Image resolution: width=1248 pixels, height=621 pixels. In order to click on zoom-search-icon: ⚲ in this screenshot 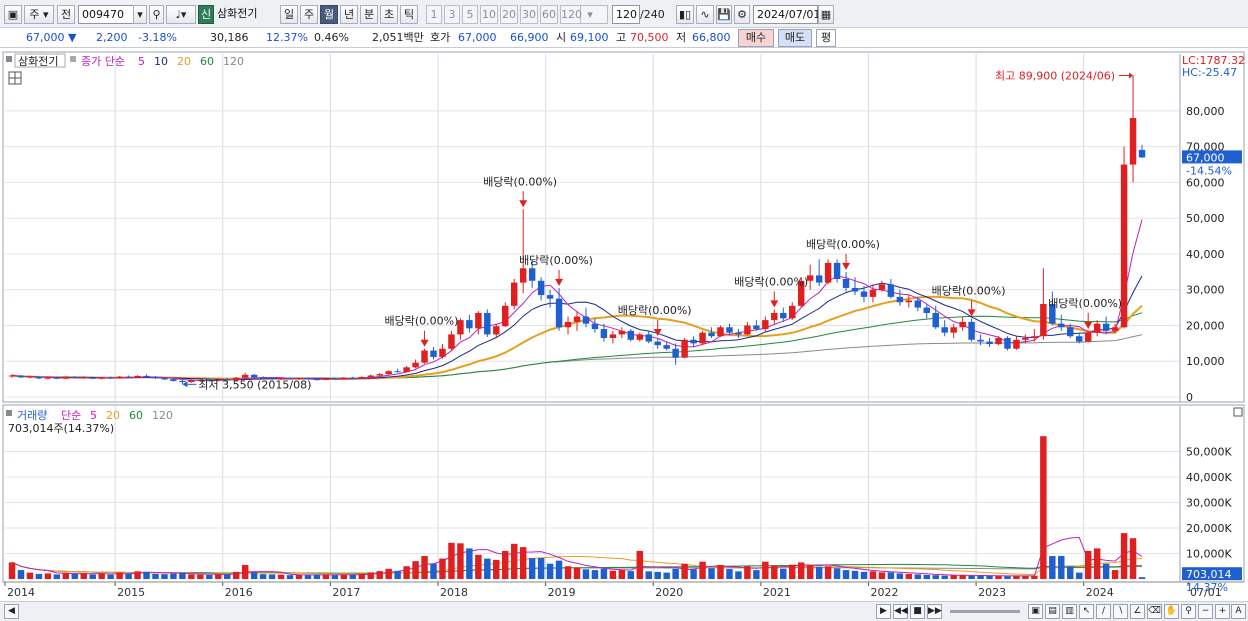, I will do `click(1188, 611)`.